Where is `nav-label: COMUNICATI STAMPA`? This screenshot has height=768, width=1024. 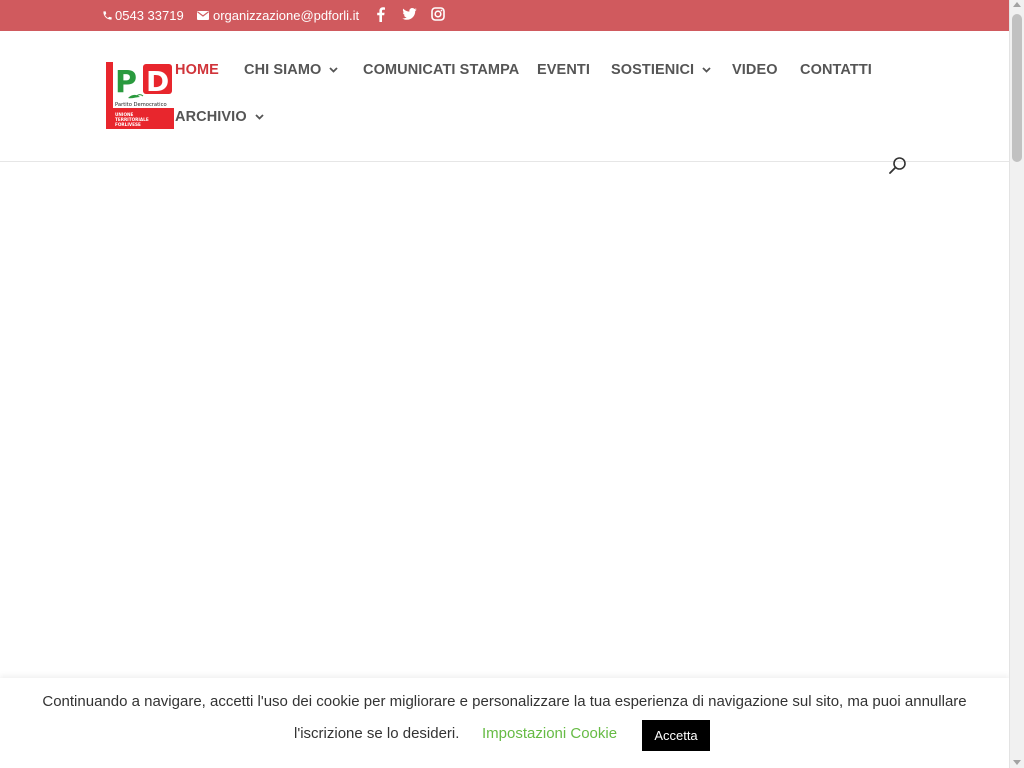 nav-label: COMUNICATI STAMPA is located at coordinates (441, 70).